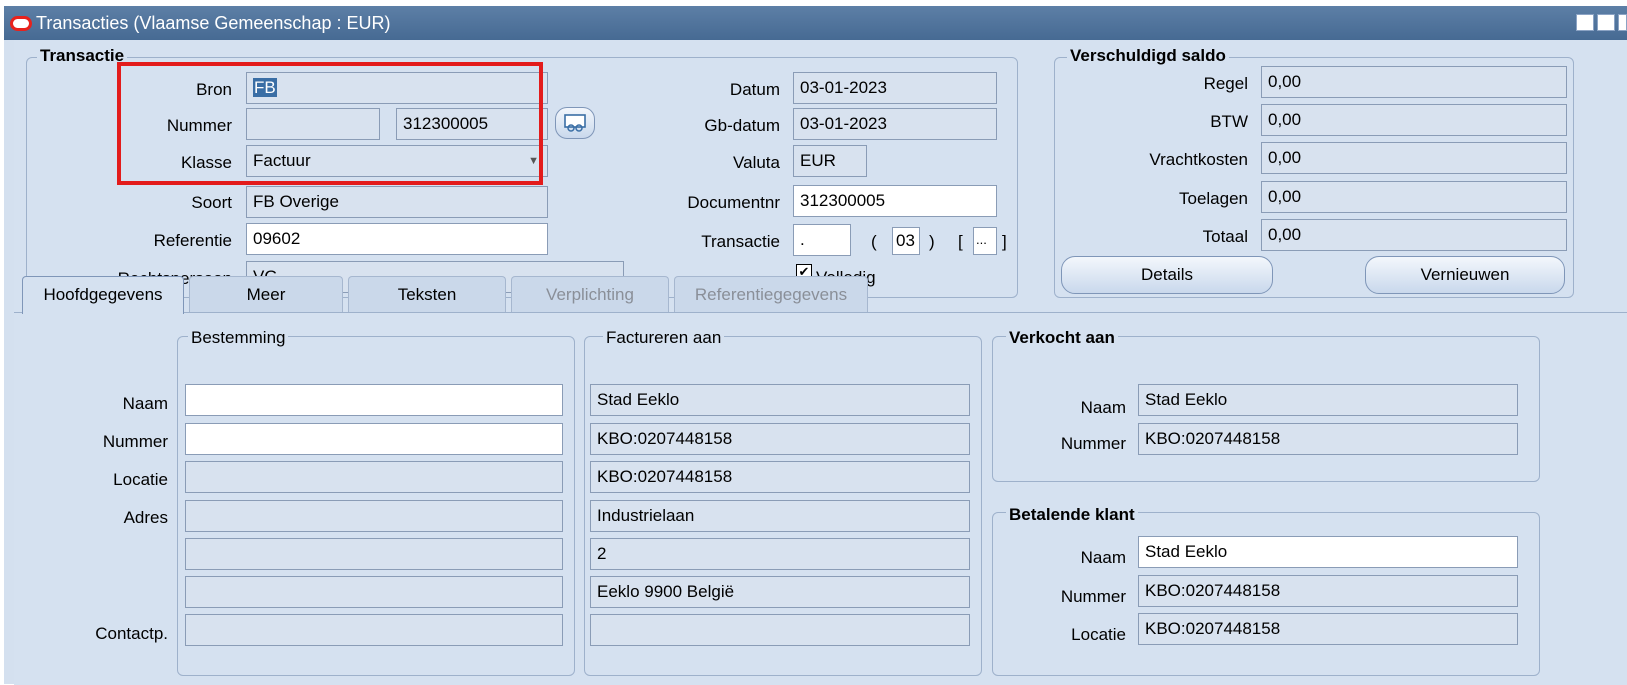  What do you see at coordinates (135, 441) in the screenshot?
I see `bestemming-nummer-label: Nummer` at bounding box center [135, 441].